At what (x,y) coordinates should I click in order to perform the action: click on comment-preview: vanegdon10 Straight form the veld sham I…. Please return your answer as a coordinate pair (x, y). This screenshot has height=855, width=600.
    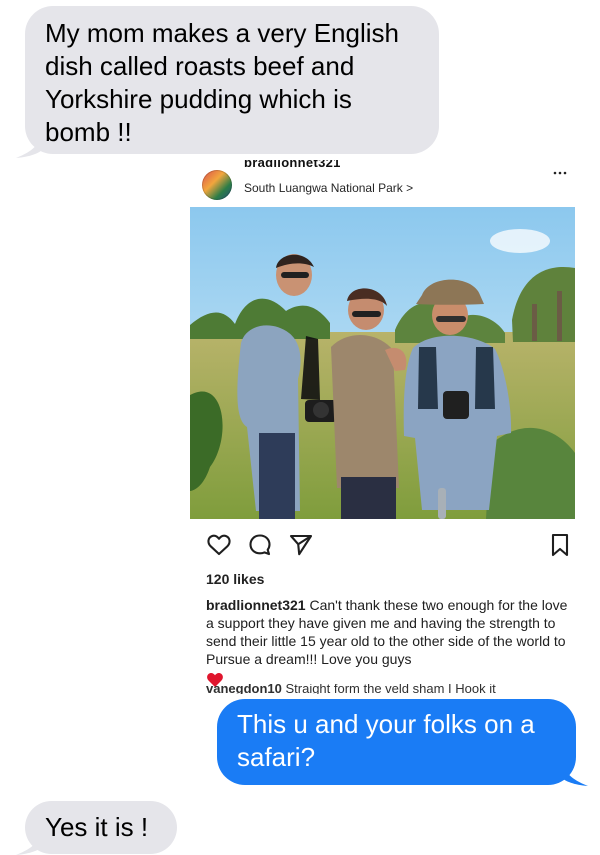
    Looking at the image, I should click on (387, 689).